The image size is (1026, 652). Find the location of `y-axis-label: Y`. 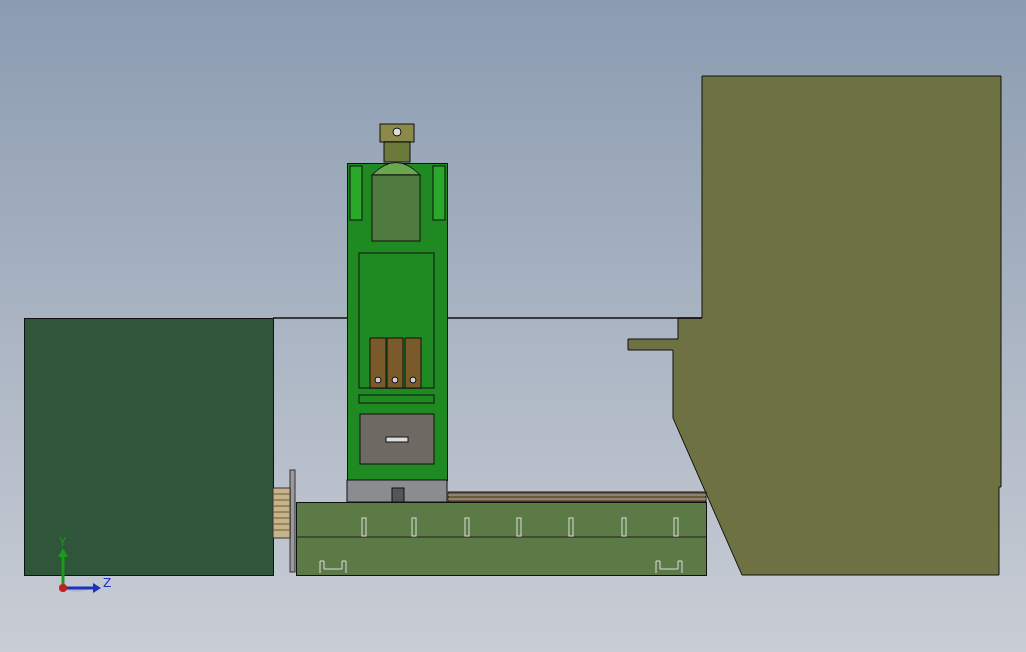

y-axis-label: Y is located at coordinates (63, 542).